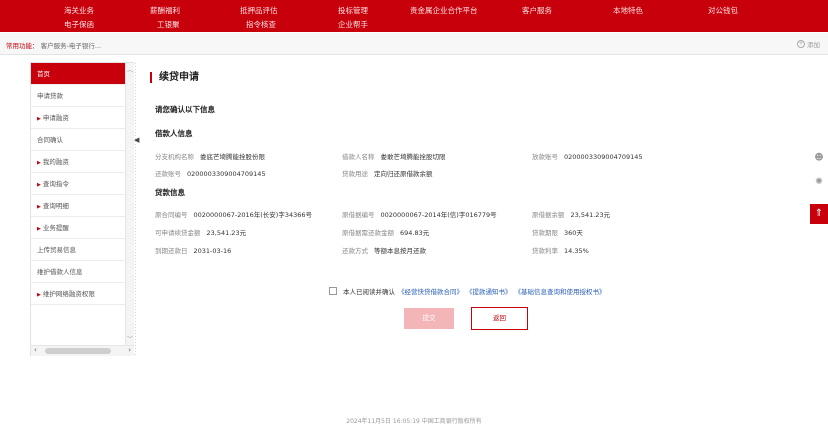 This screenshot has height=432, width=828. Describe the element at coordinates (259, 10) in the screenshot. I see `nav-item-collateral: 抵押品评估` at that location.